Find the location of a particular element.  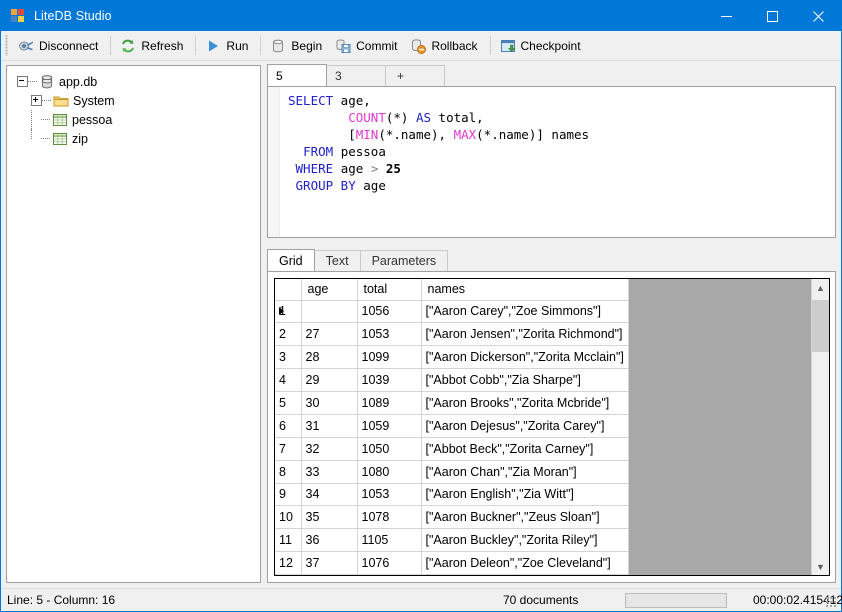

column-header-names: names is located at coordinates (525, 290).